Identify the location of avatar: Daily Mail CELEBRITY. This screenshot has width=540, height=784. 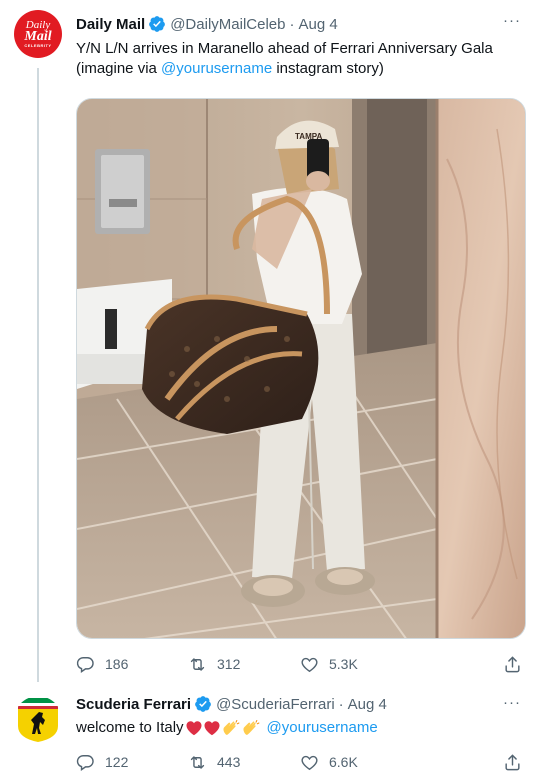
(38, 34).